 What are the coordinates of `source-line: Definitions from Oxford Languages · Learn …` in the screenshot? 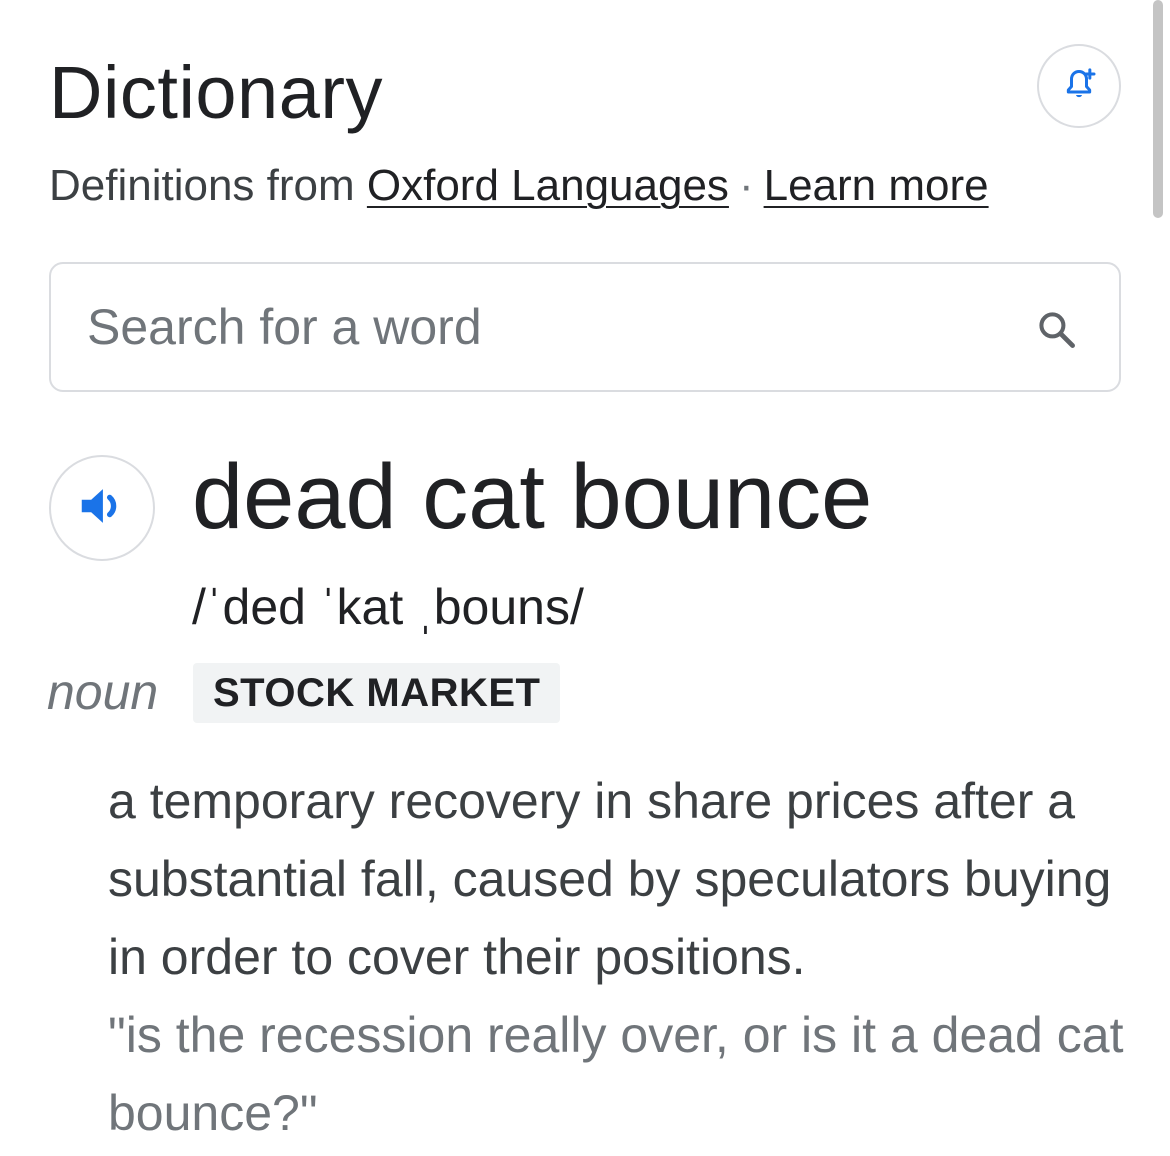 It's located at (519, 186).